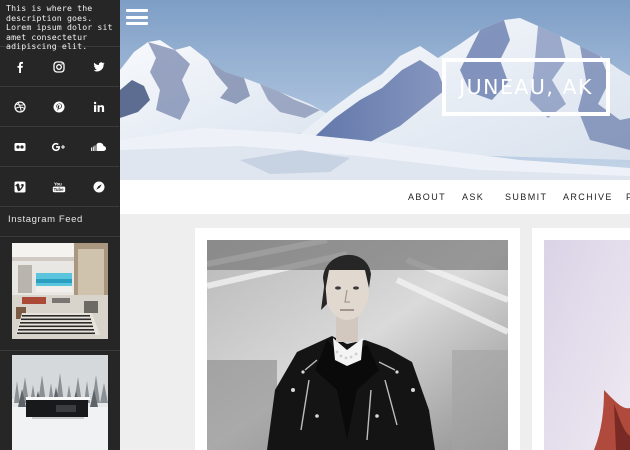 The height and width of the screenshot is (450, 630). Describe the element at coordinates (60, 402) in the screenshot. I see `instagram-photo-winter-house` at that location.